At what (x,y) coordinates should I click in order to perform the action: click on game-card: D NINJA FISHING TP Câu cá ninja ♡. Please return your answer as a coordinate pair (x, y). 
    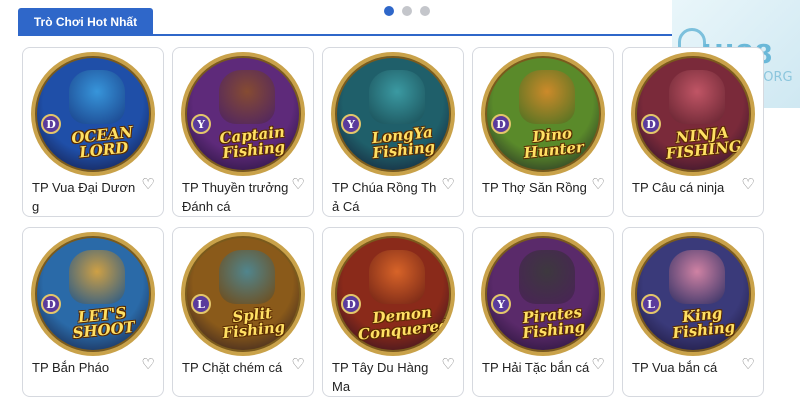
    Looking at the image, I should click on (693, 132).